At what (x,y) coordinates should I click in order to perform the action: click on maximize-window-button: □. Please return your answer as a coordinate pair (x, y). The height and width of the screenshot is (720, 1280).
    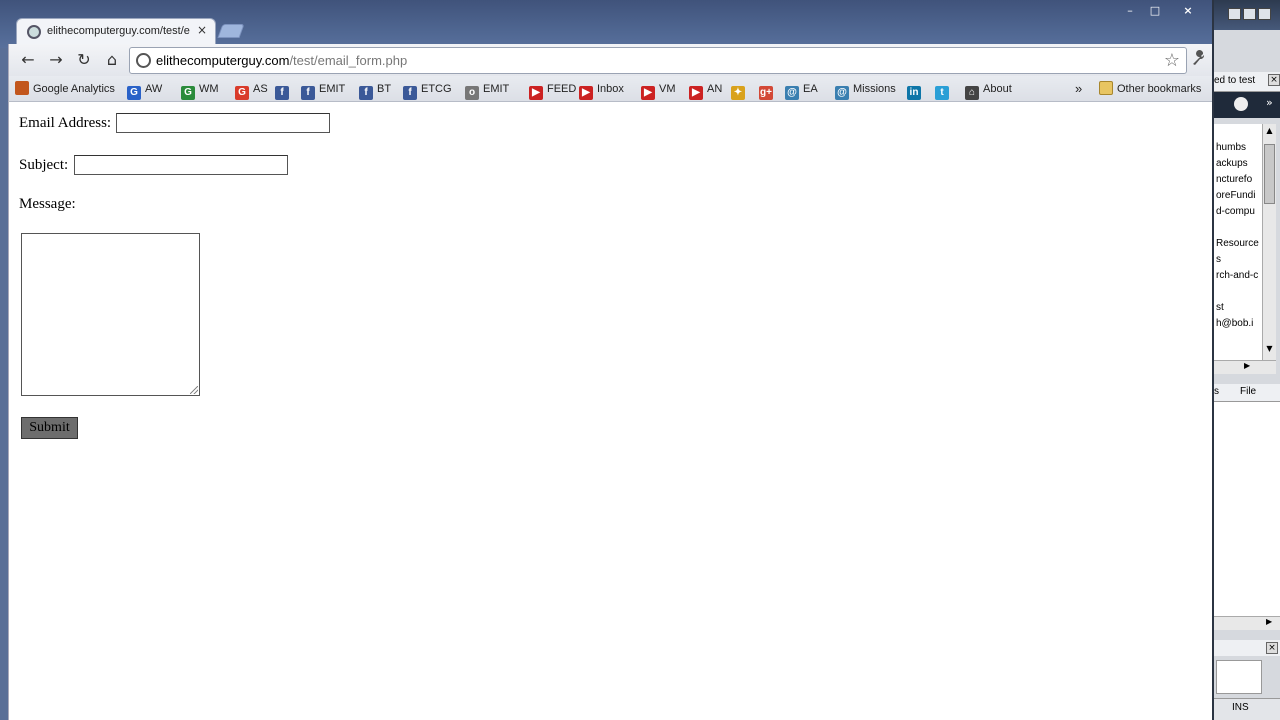
    Looking at the image, I should click on (1155, 11).